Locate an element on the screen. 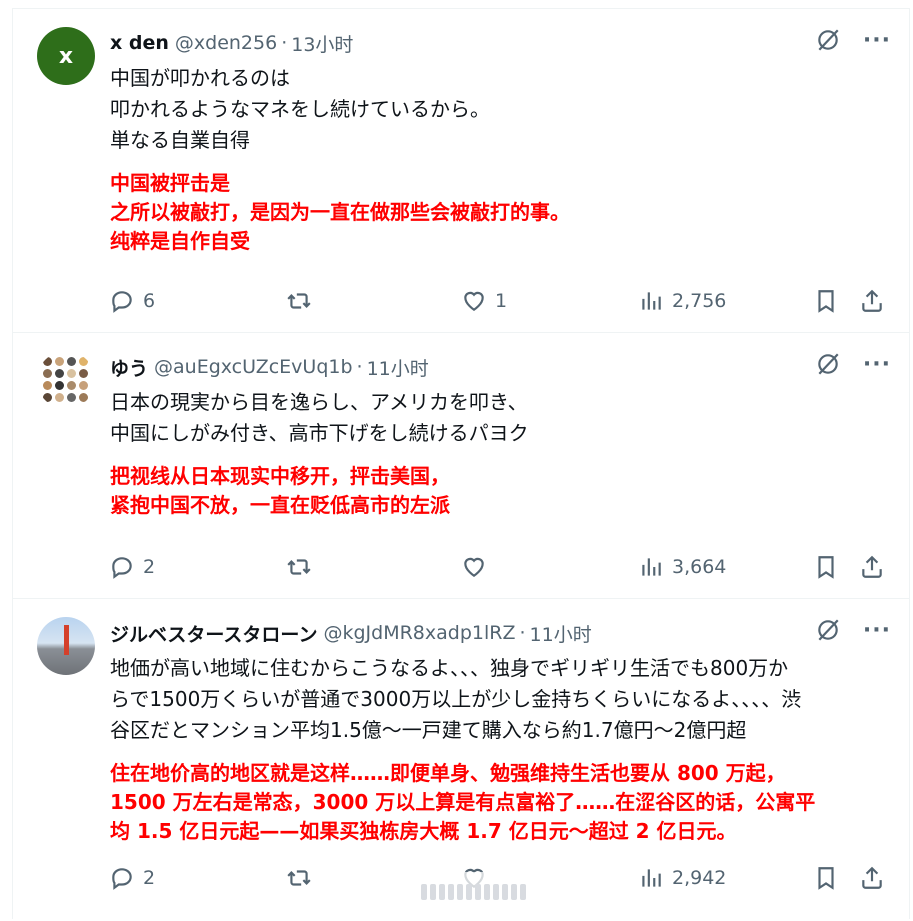 The image size is (913, 921). like-button: 1 is located at coordinates (484, 301).